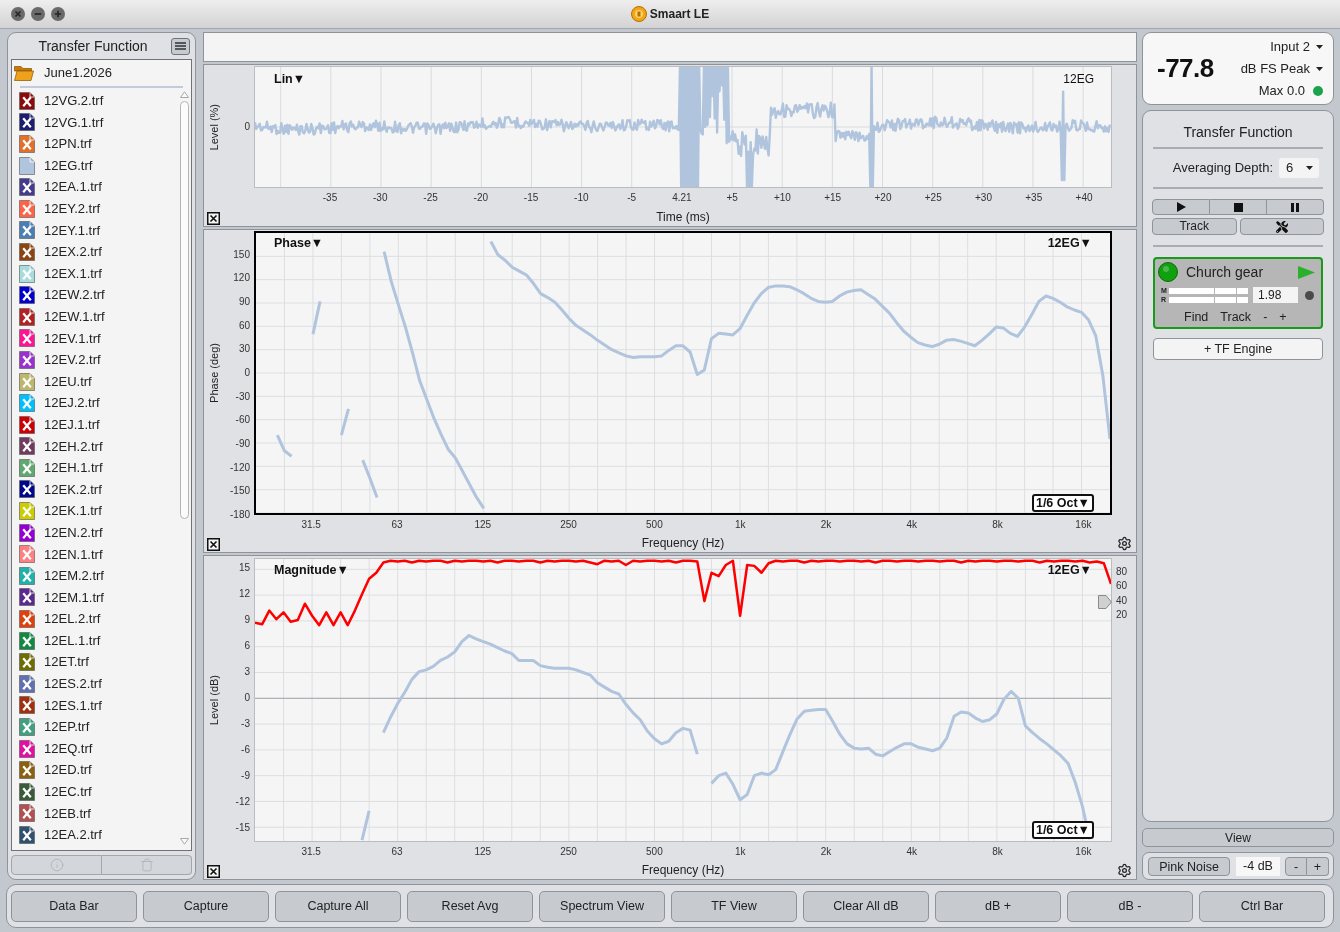 The image size is (1340, 932). I want to click on file-item: 12EH.2.trf, so click(95, 446).